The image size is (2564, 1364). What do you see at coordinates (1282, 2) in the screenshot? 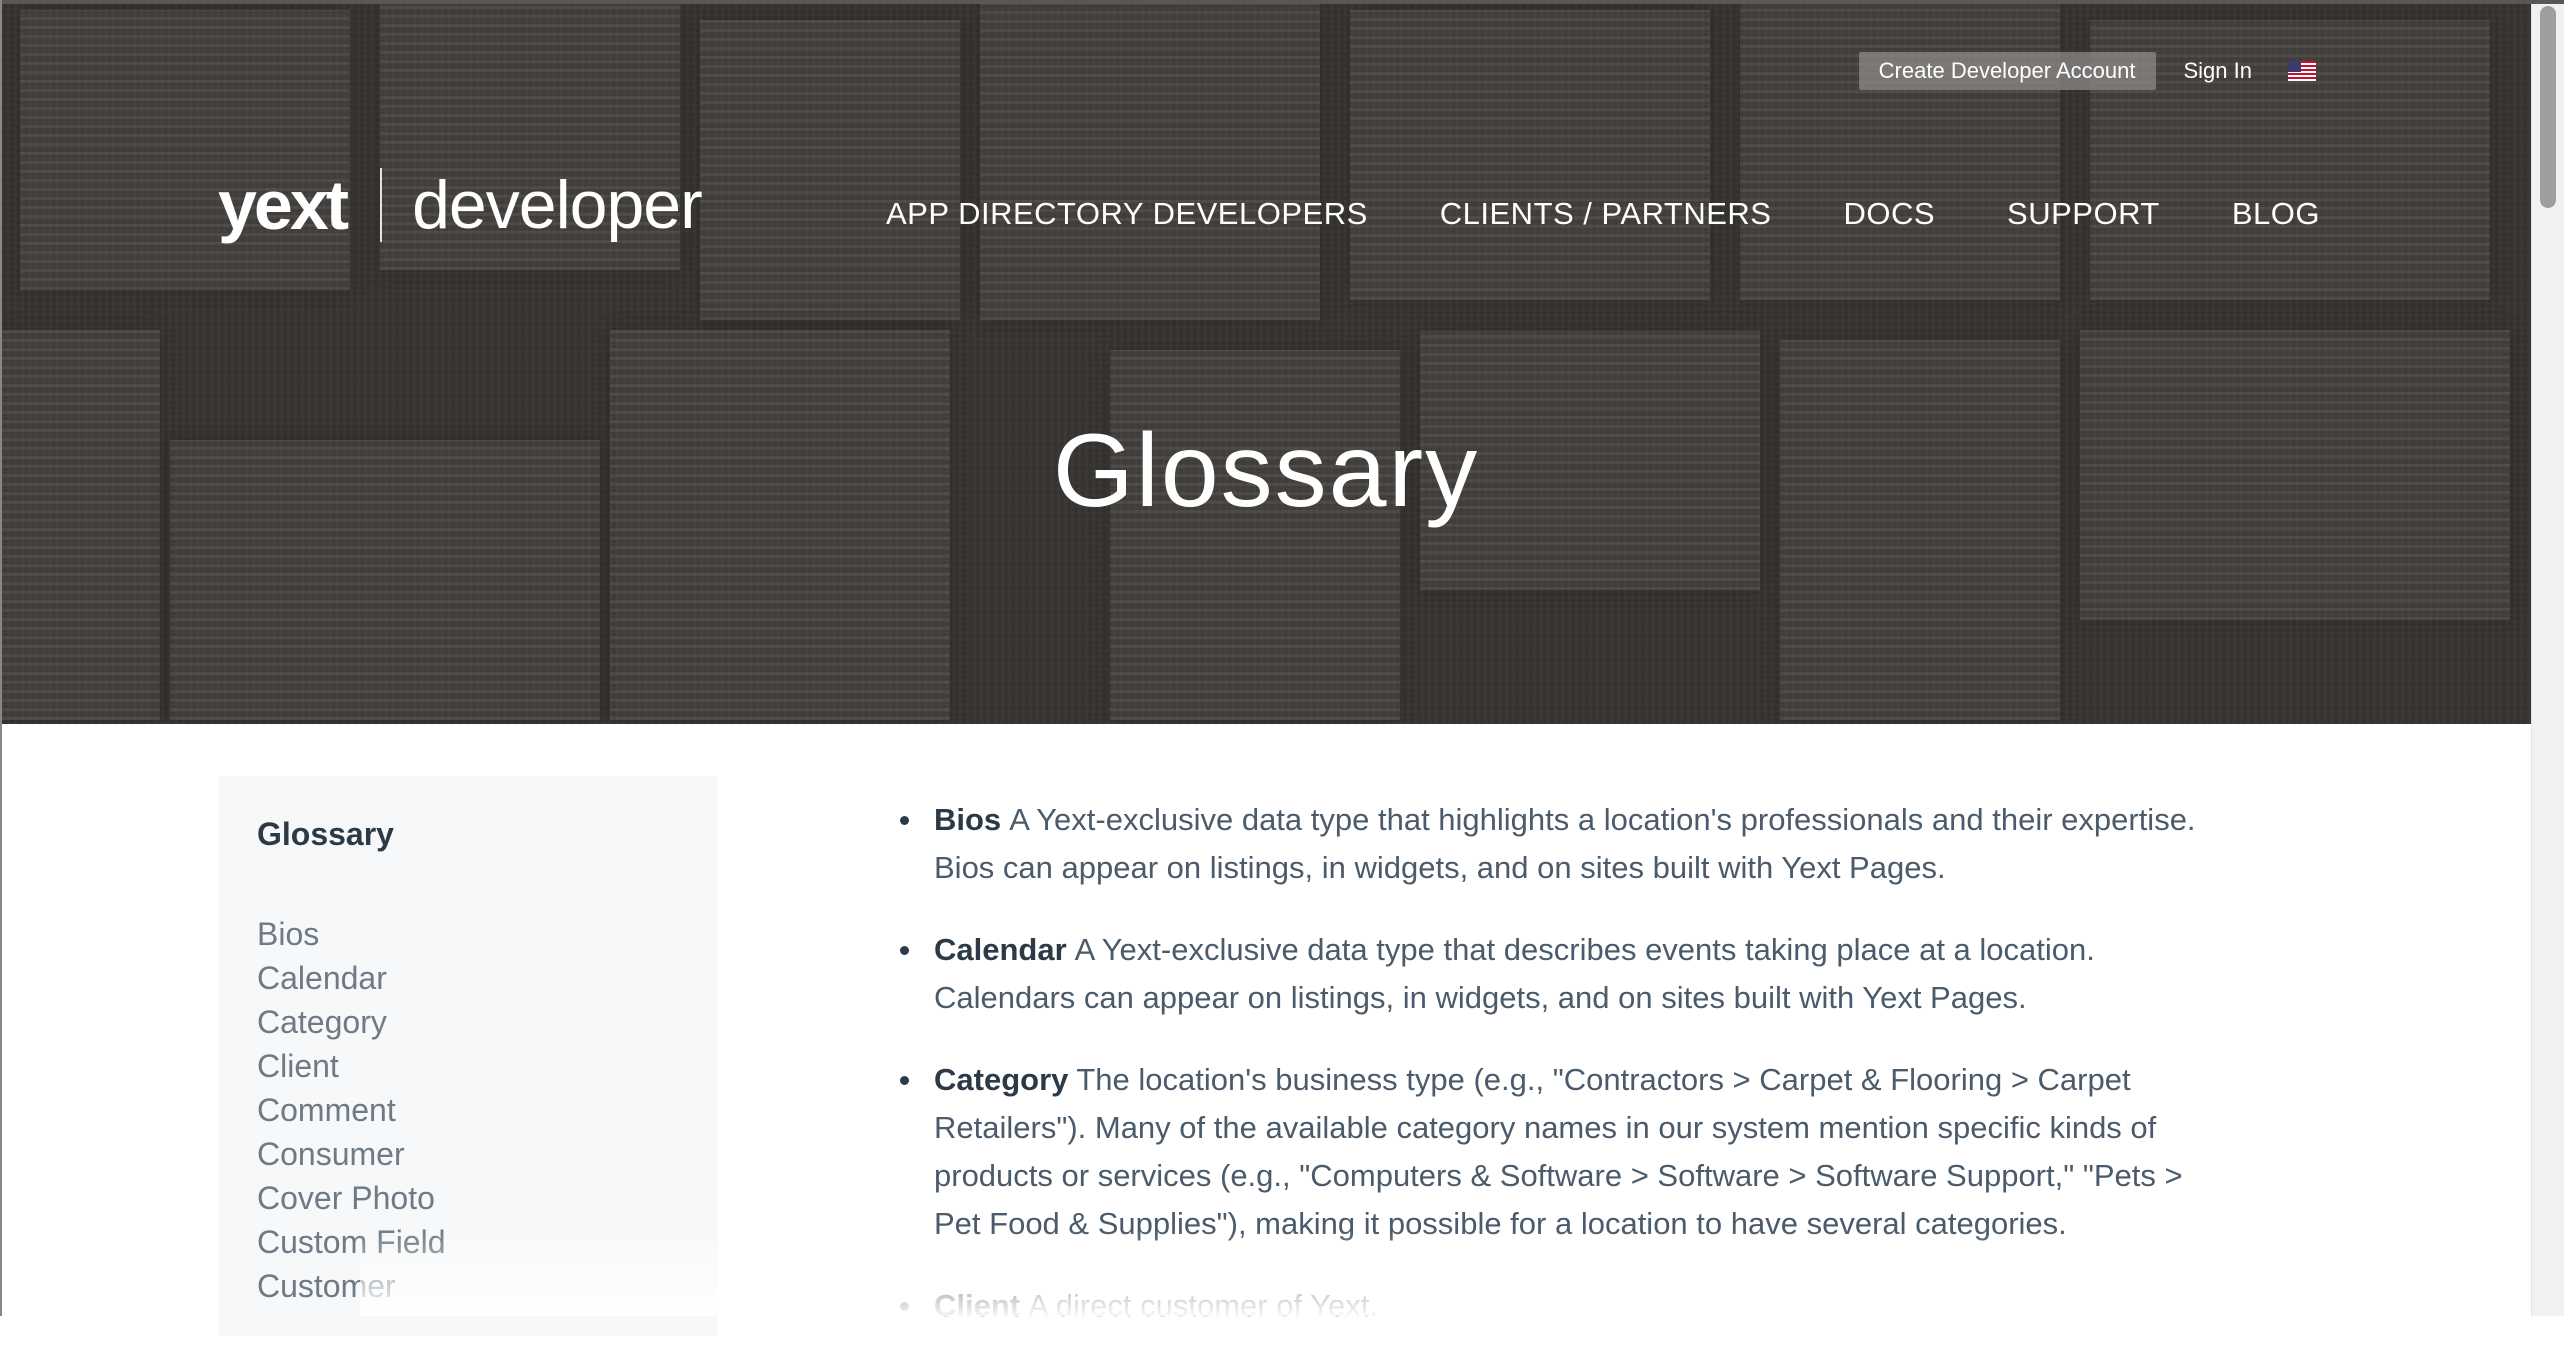
I see `window-frame-top` at bounding box center [1282, 2].